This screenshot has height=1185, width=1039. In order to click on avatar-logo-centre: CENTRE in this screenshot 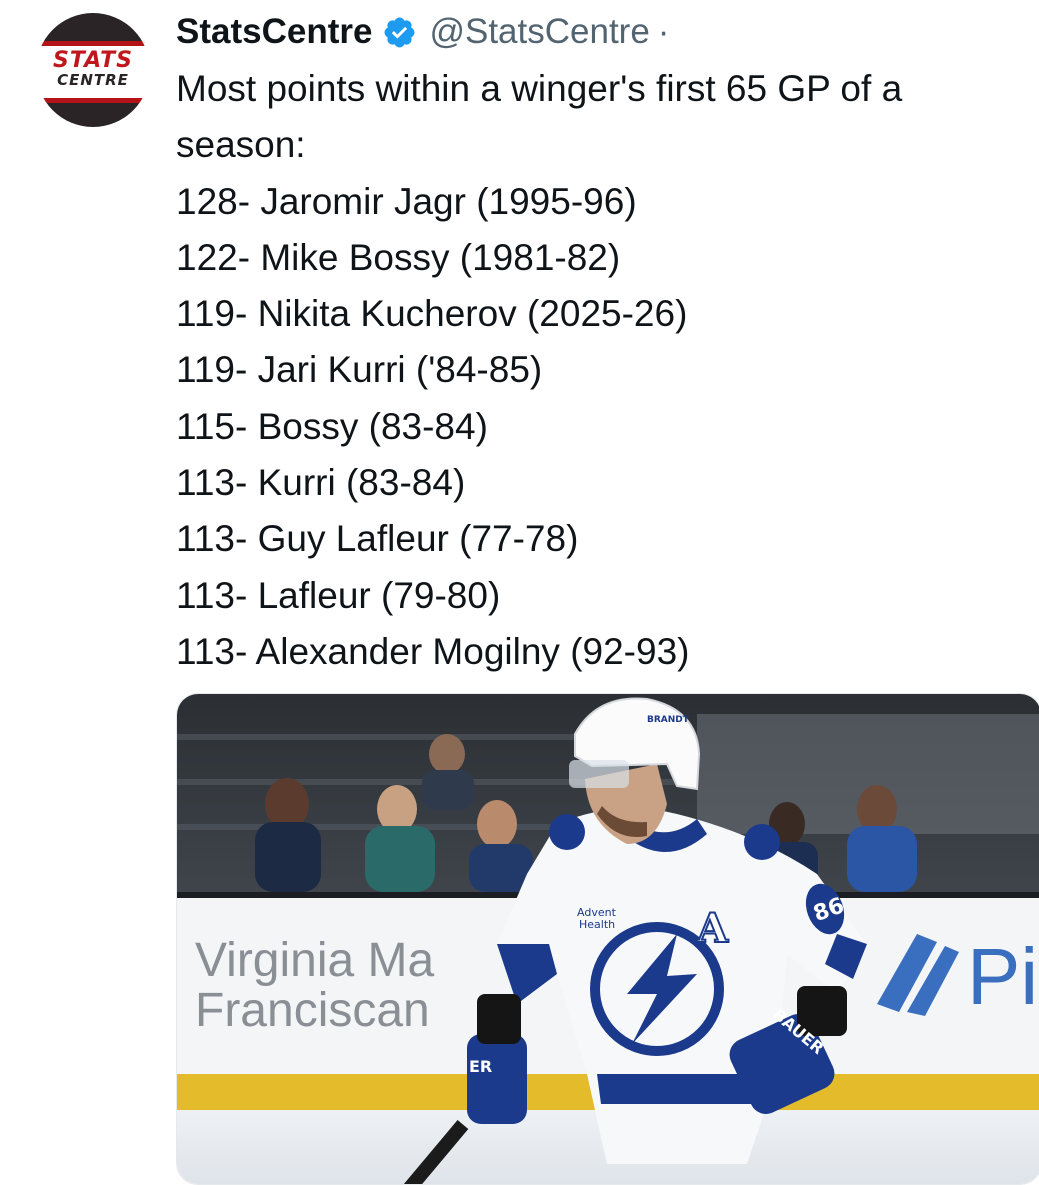, I will do `click(93, 80)`.